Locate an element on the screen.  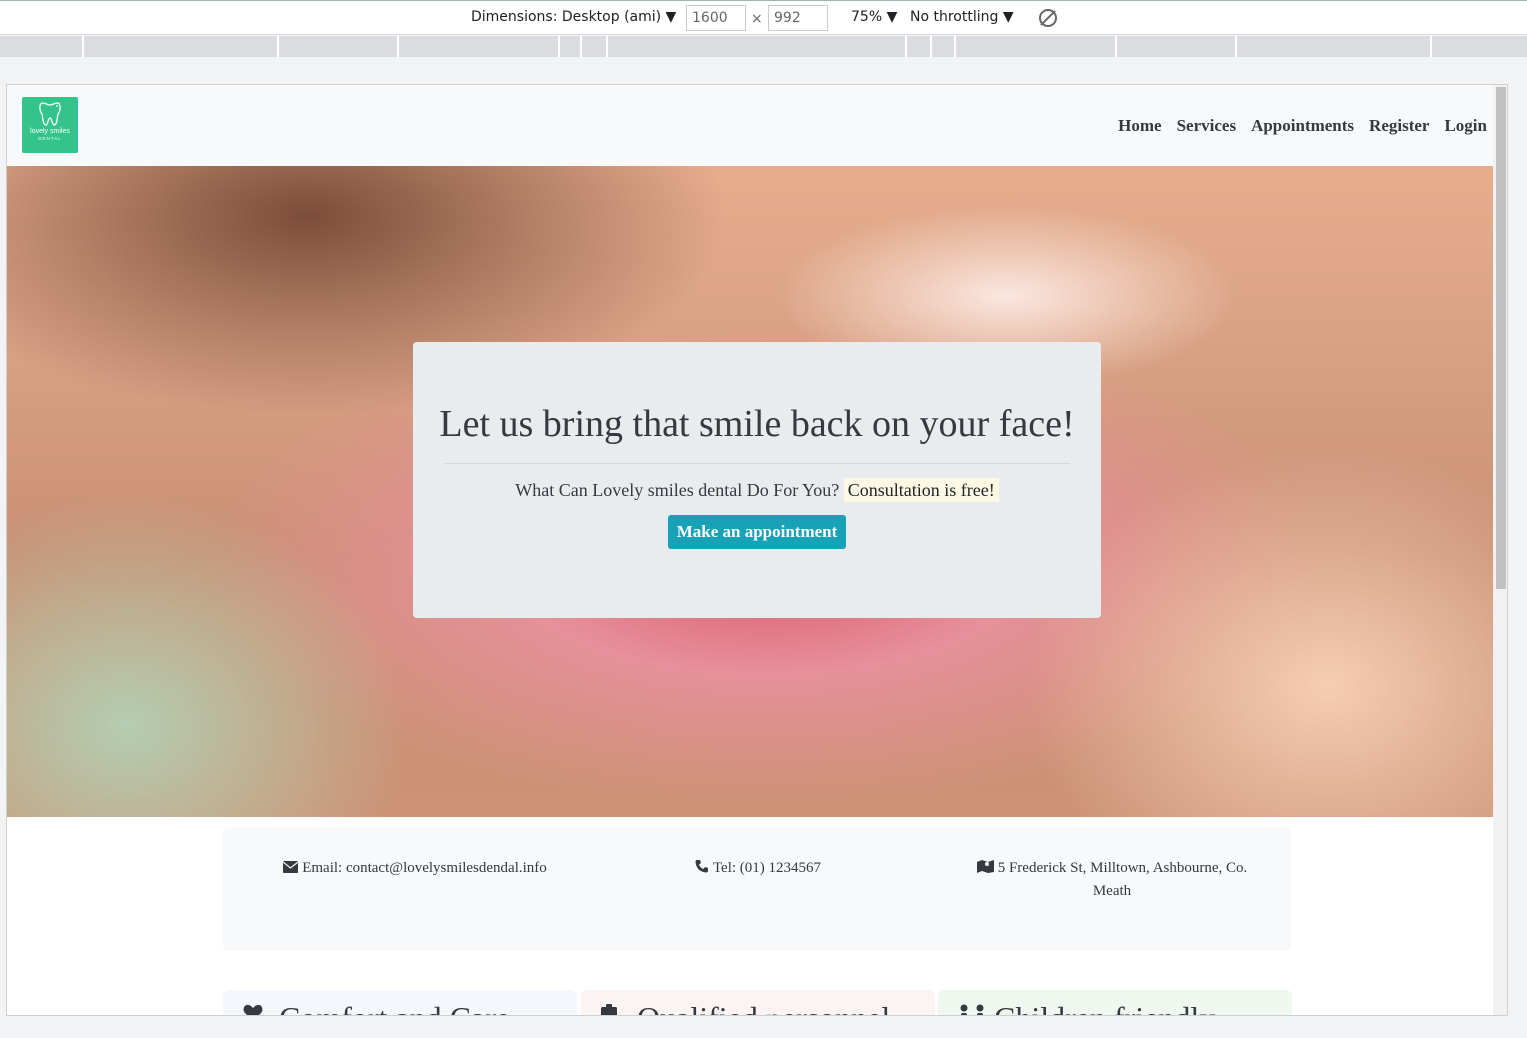
child-icon is located at coordinates (972, 1009).